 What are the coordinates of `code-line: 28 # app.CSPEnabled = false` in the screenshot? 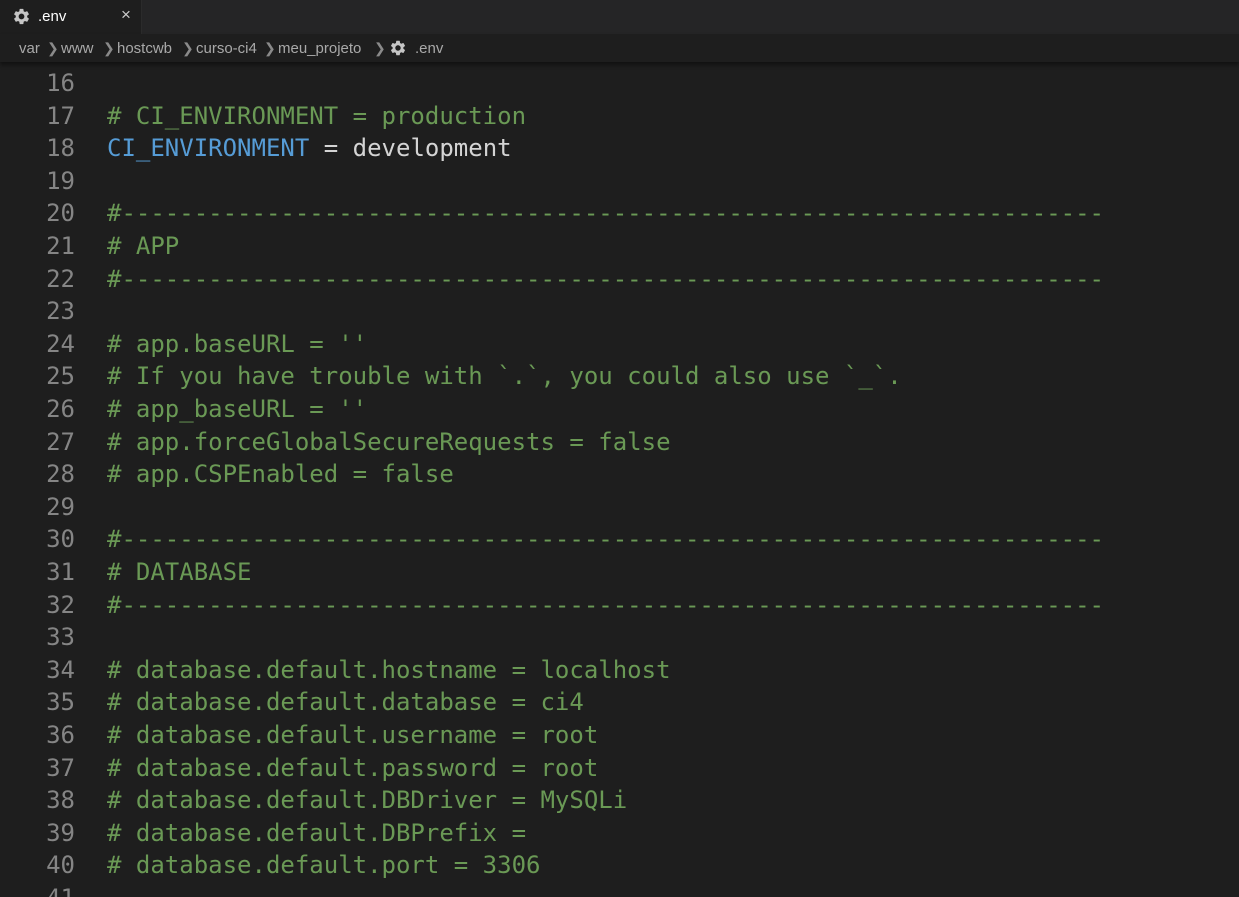 It's located at (619, 474).